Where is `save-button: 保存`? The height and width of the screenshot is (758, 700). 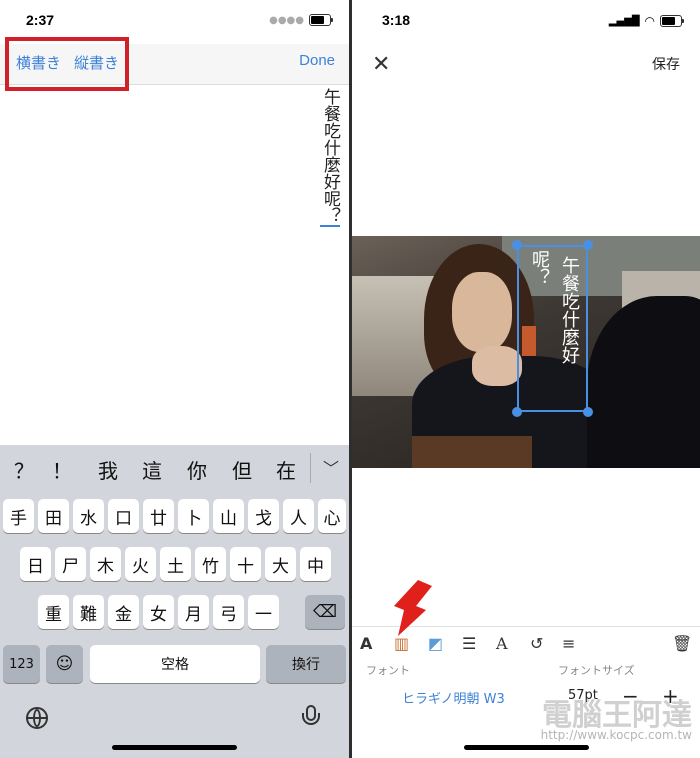 save-button: 保存 is located at coordinates (666, 64).